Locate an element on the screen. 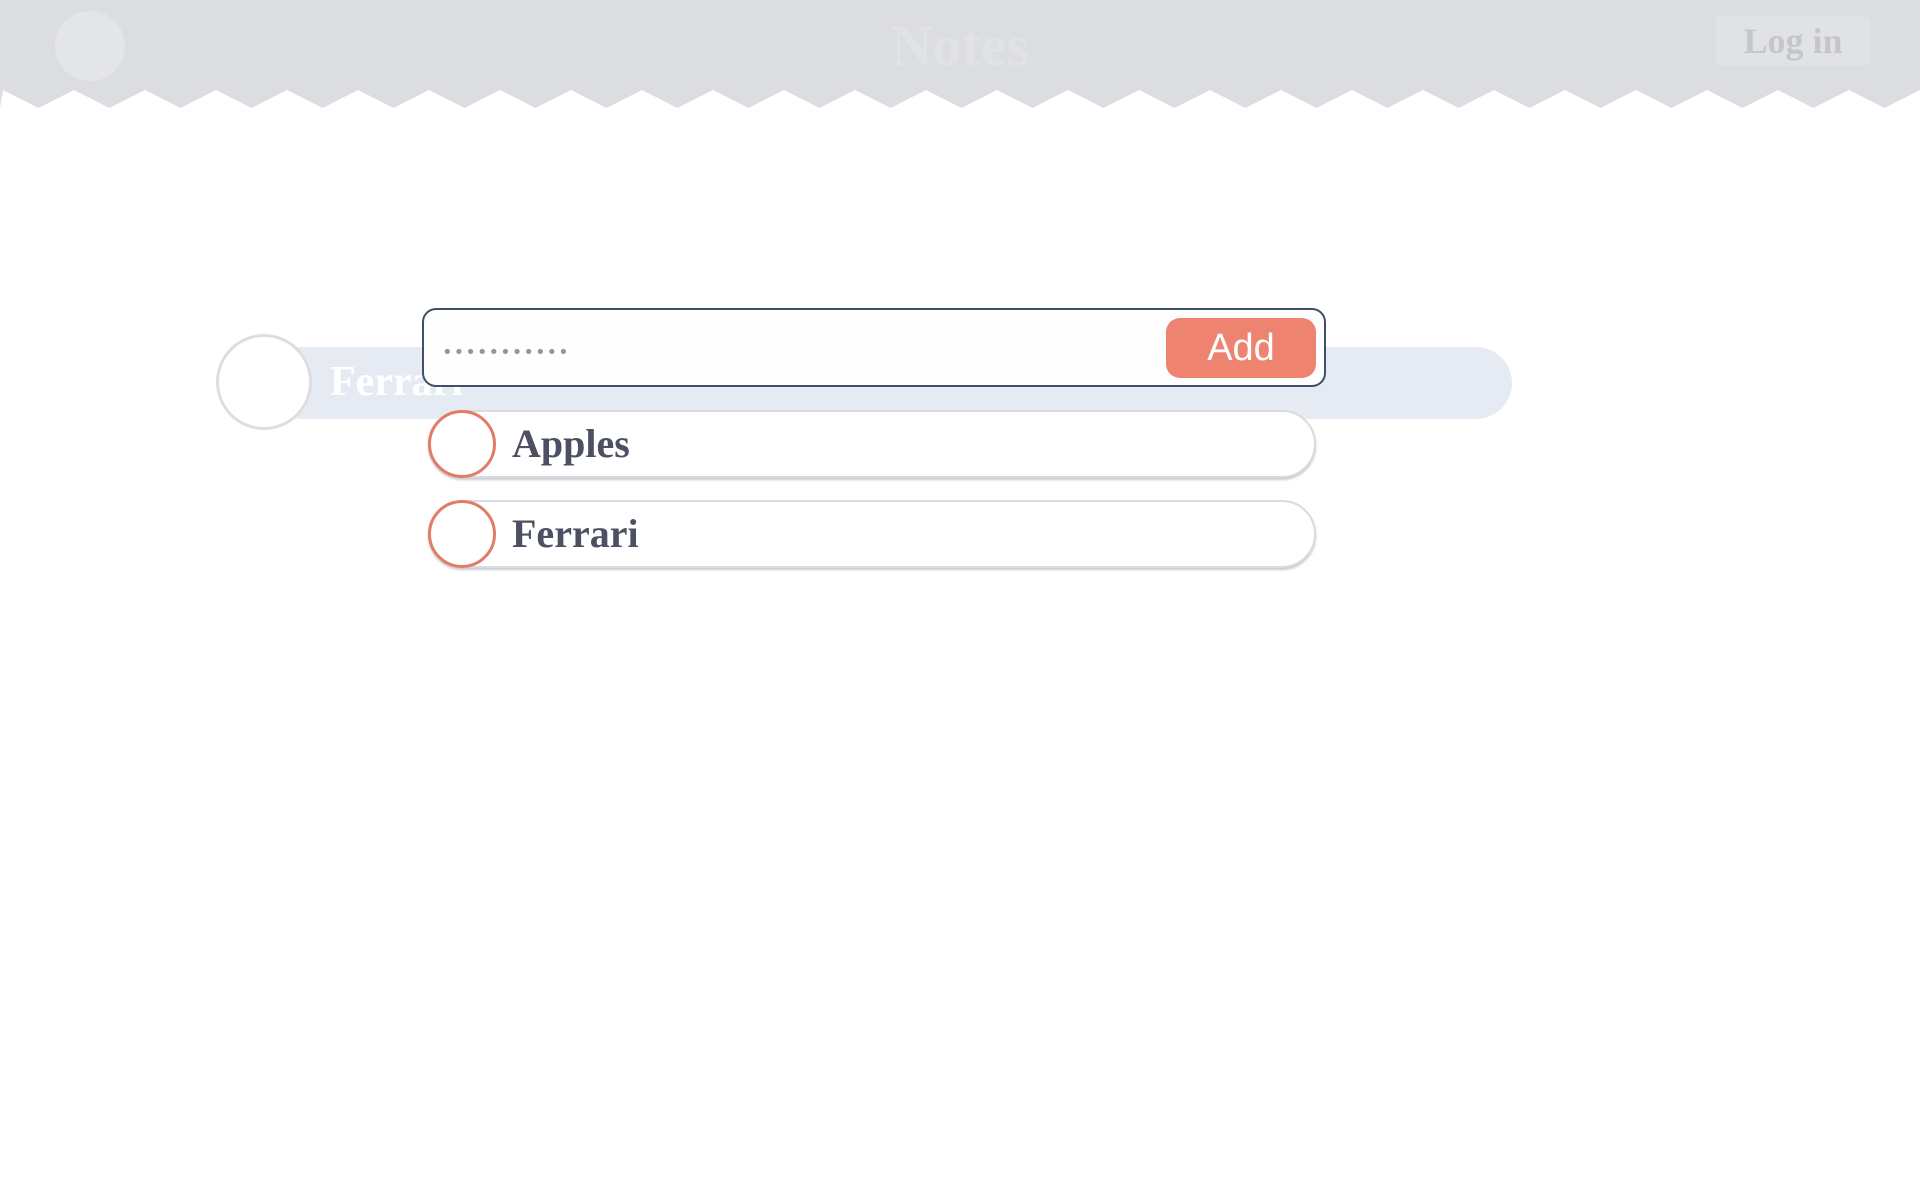  zigzag-header-background is located at coordinates (960, 54).